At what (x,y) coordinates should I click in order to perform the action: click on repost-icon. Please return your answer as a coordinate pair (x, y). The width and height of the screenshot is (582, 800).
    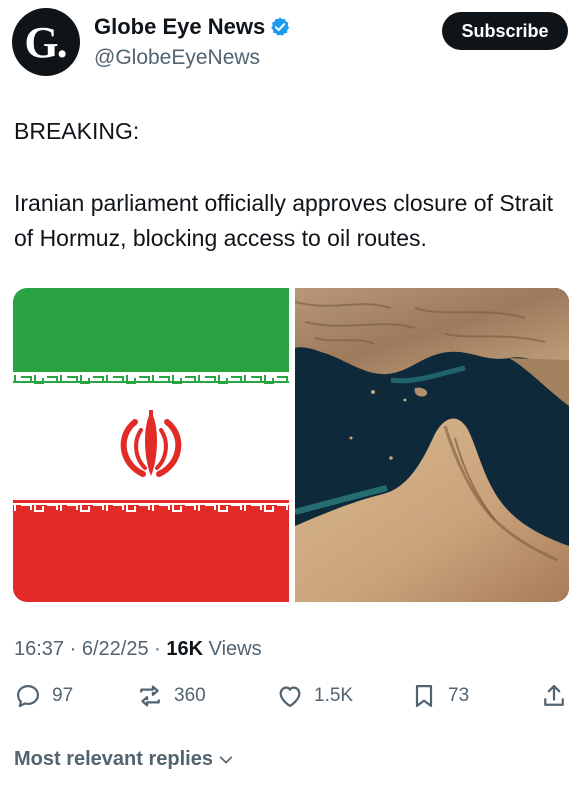
    Looking at the image, I should click on (150, 696).